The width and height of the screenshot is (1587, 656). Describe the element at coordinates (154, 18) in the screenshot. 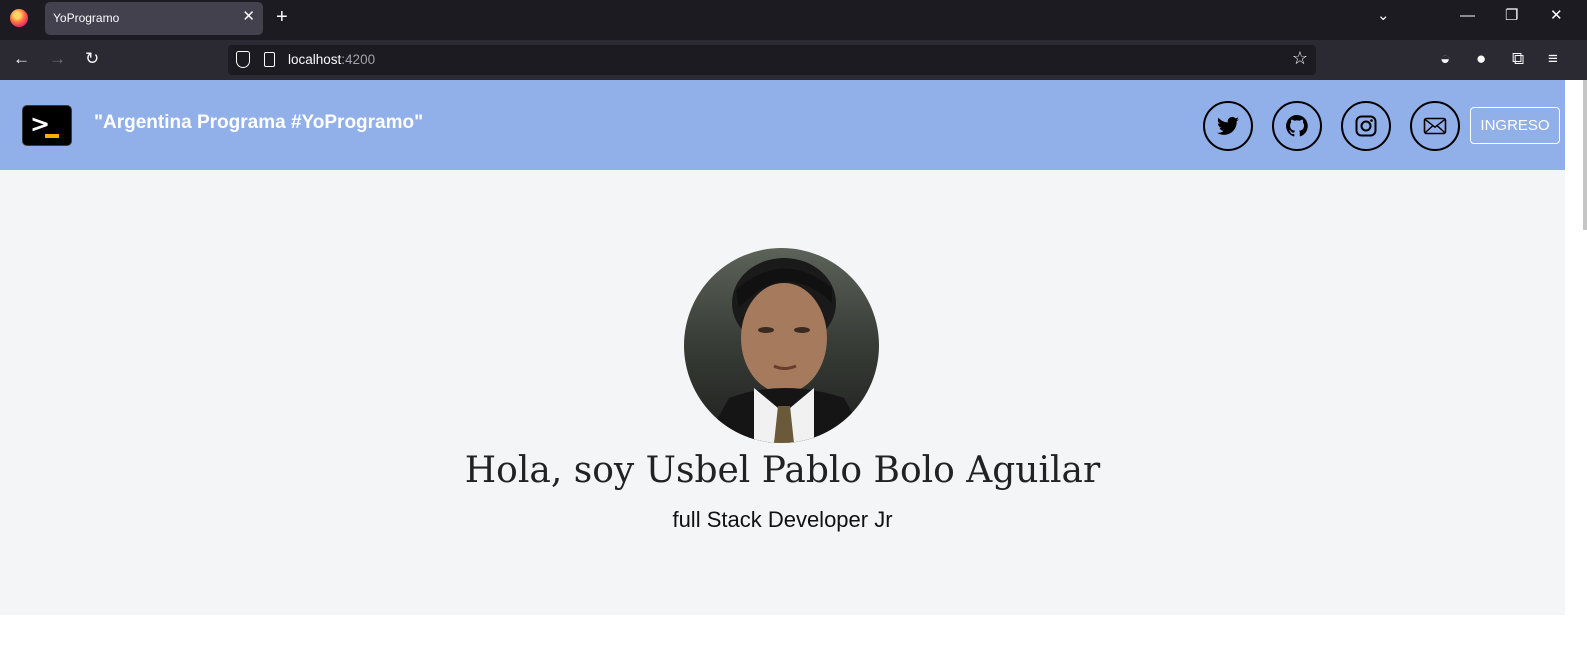

I see `browser-tab: YoProgramo ✕` at that location.